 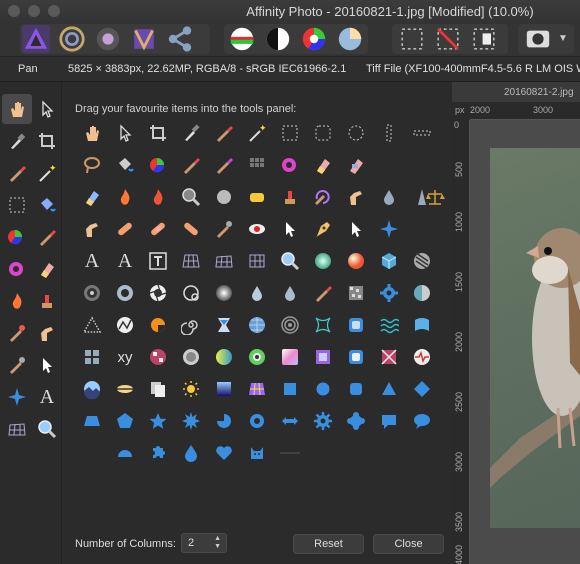 What do you see at coordinates (389, 421) in the screenshot?
I see `speech-rect-shape-icon` at bounding box center [389, 421].